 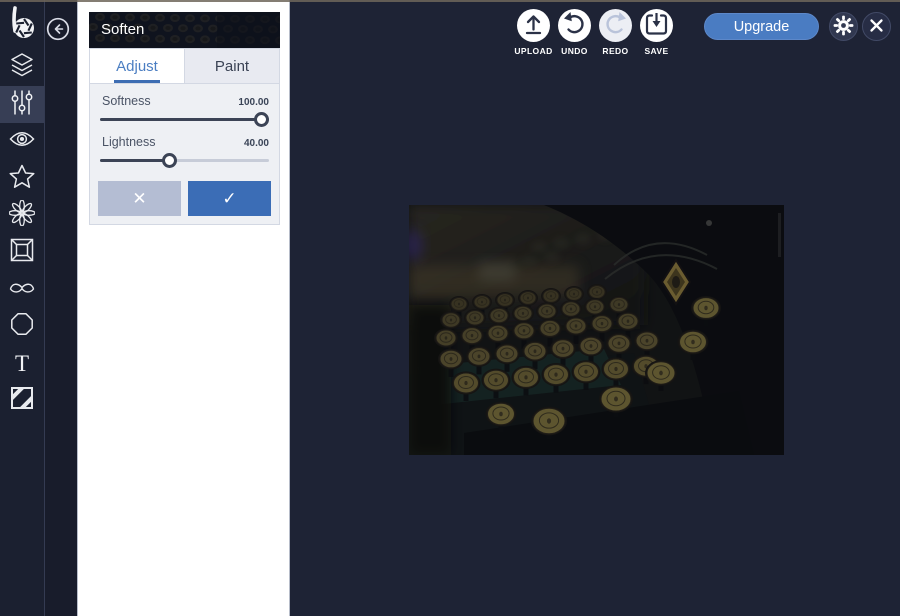 I want to click on tab-bar: Adjust Paint, so click(x=184, y=66).